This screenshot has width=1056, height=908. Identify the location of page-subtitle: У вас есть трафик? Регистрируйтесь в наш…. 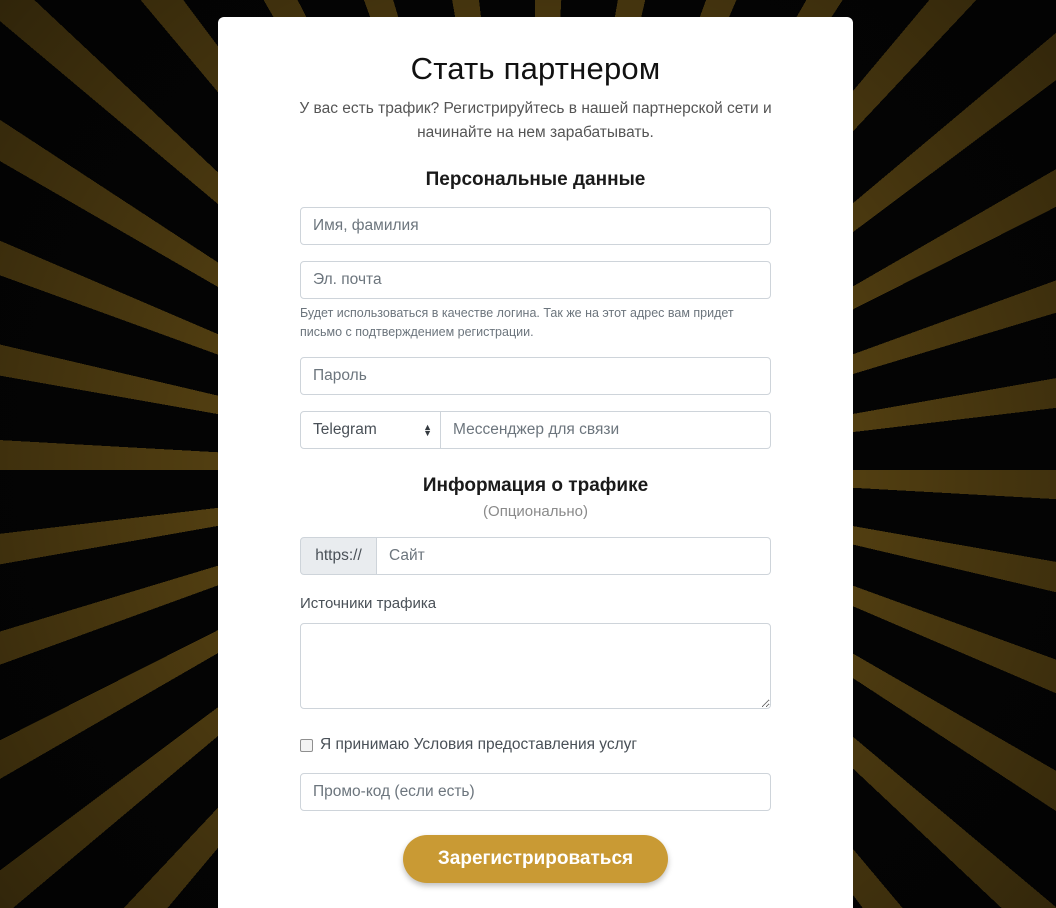
(535, 120).